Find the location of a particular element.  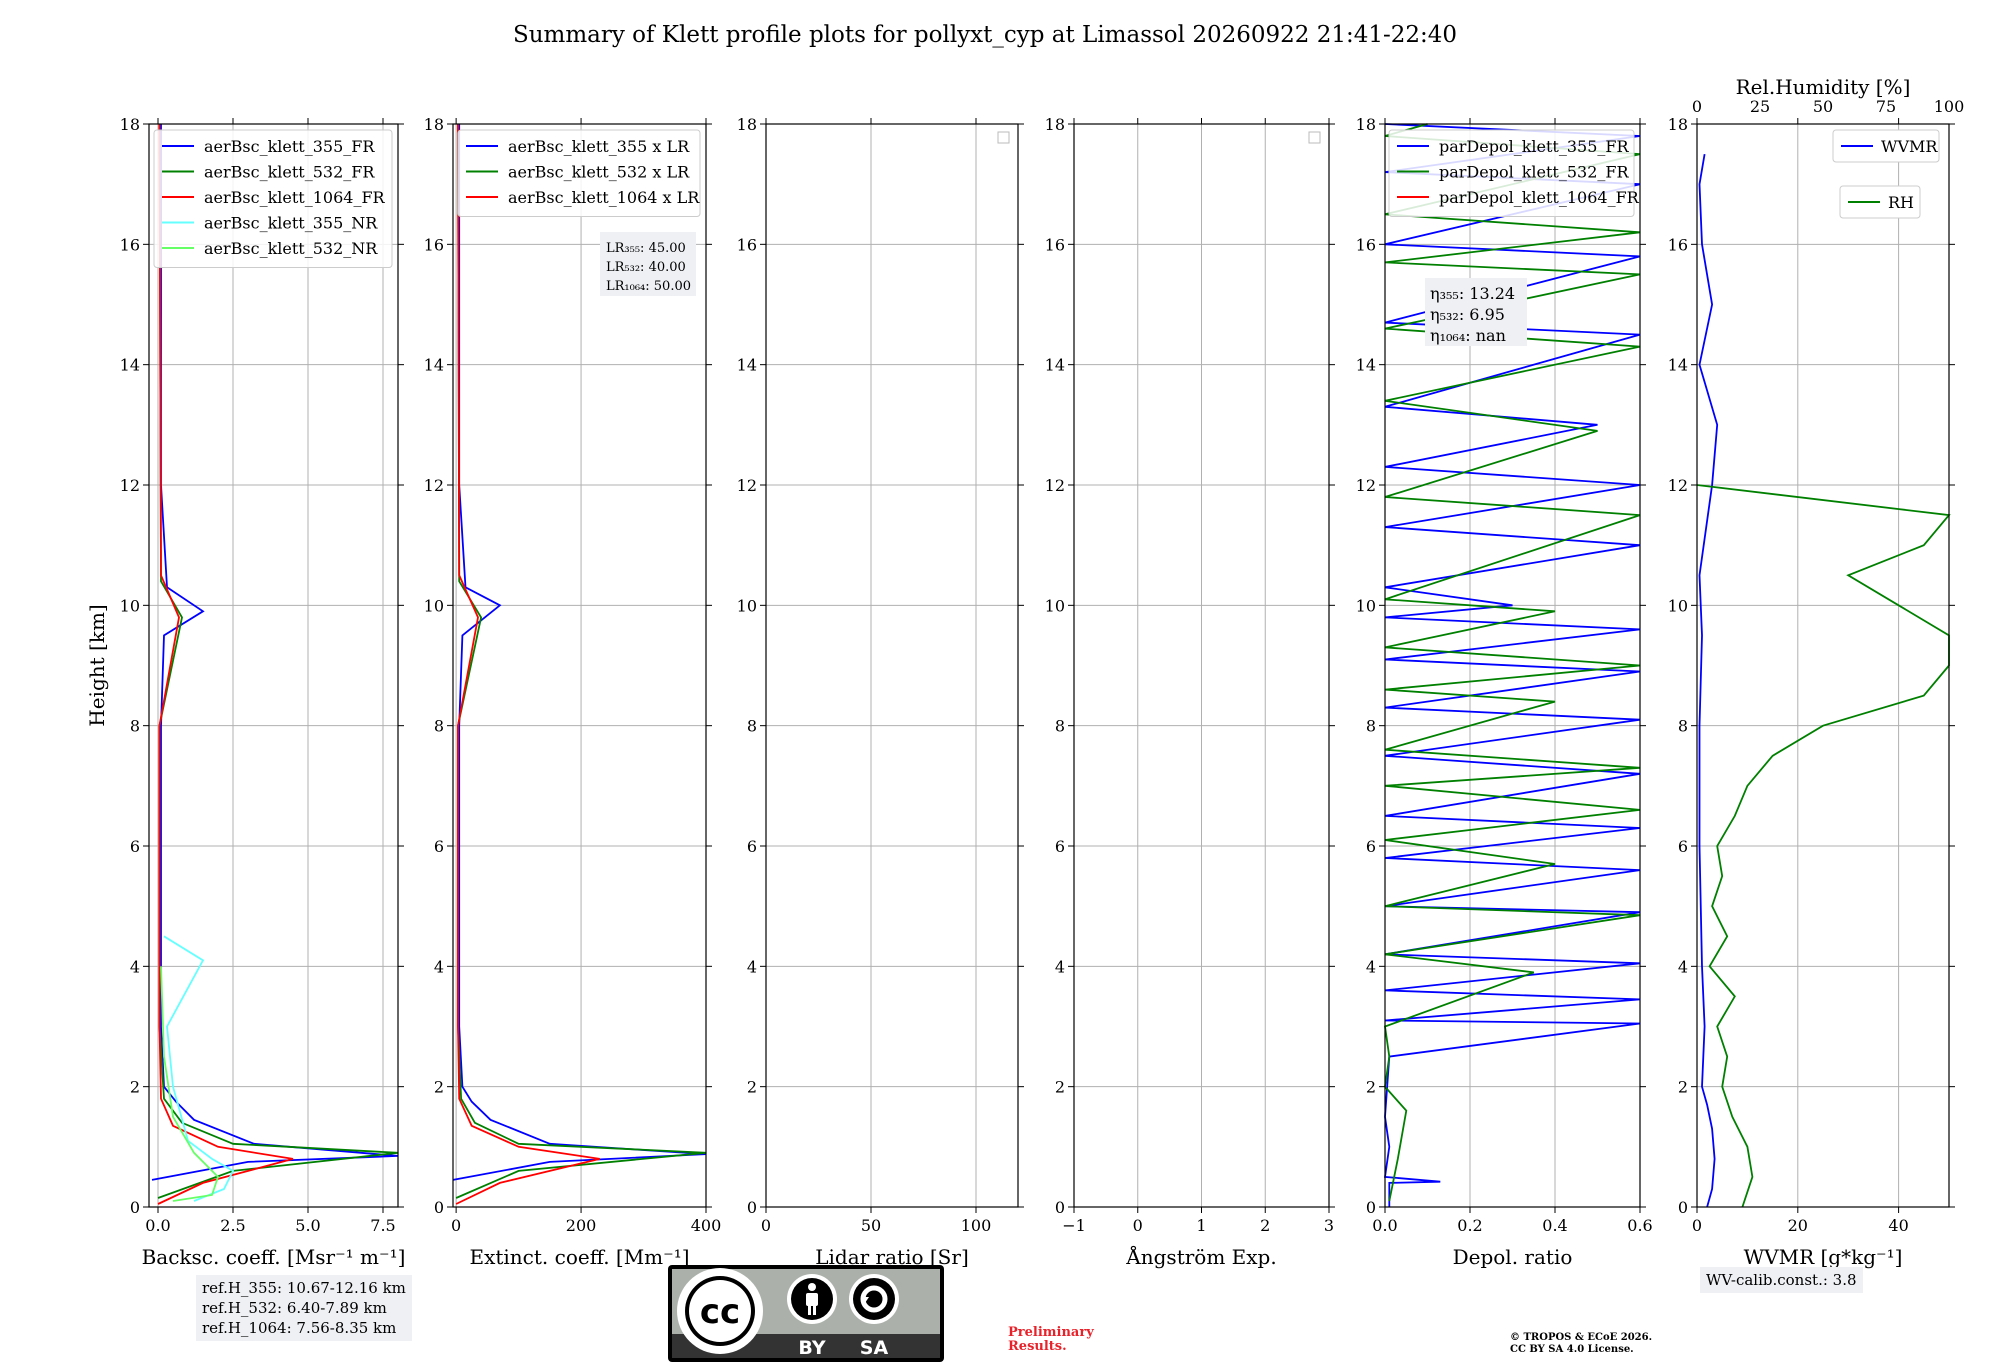

series-line-aerBsc_klett_355_FR is located at coordinates (275, 652).